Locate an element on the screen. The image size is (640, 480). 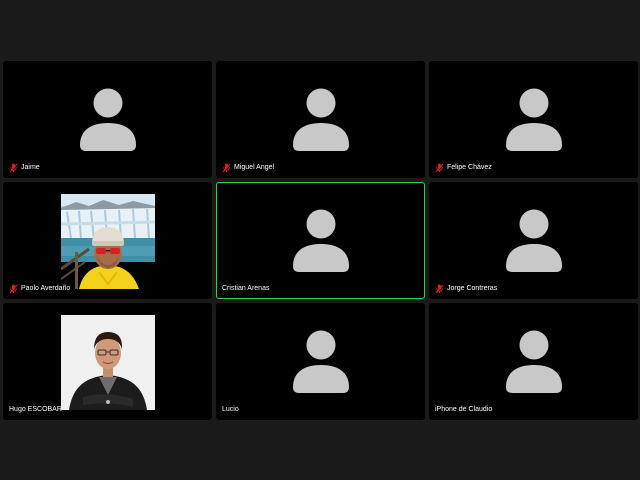
participant-tile-iphone-de-claudio: iPhone de Claudio is located at coordinates (533, 361).